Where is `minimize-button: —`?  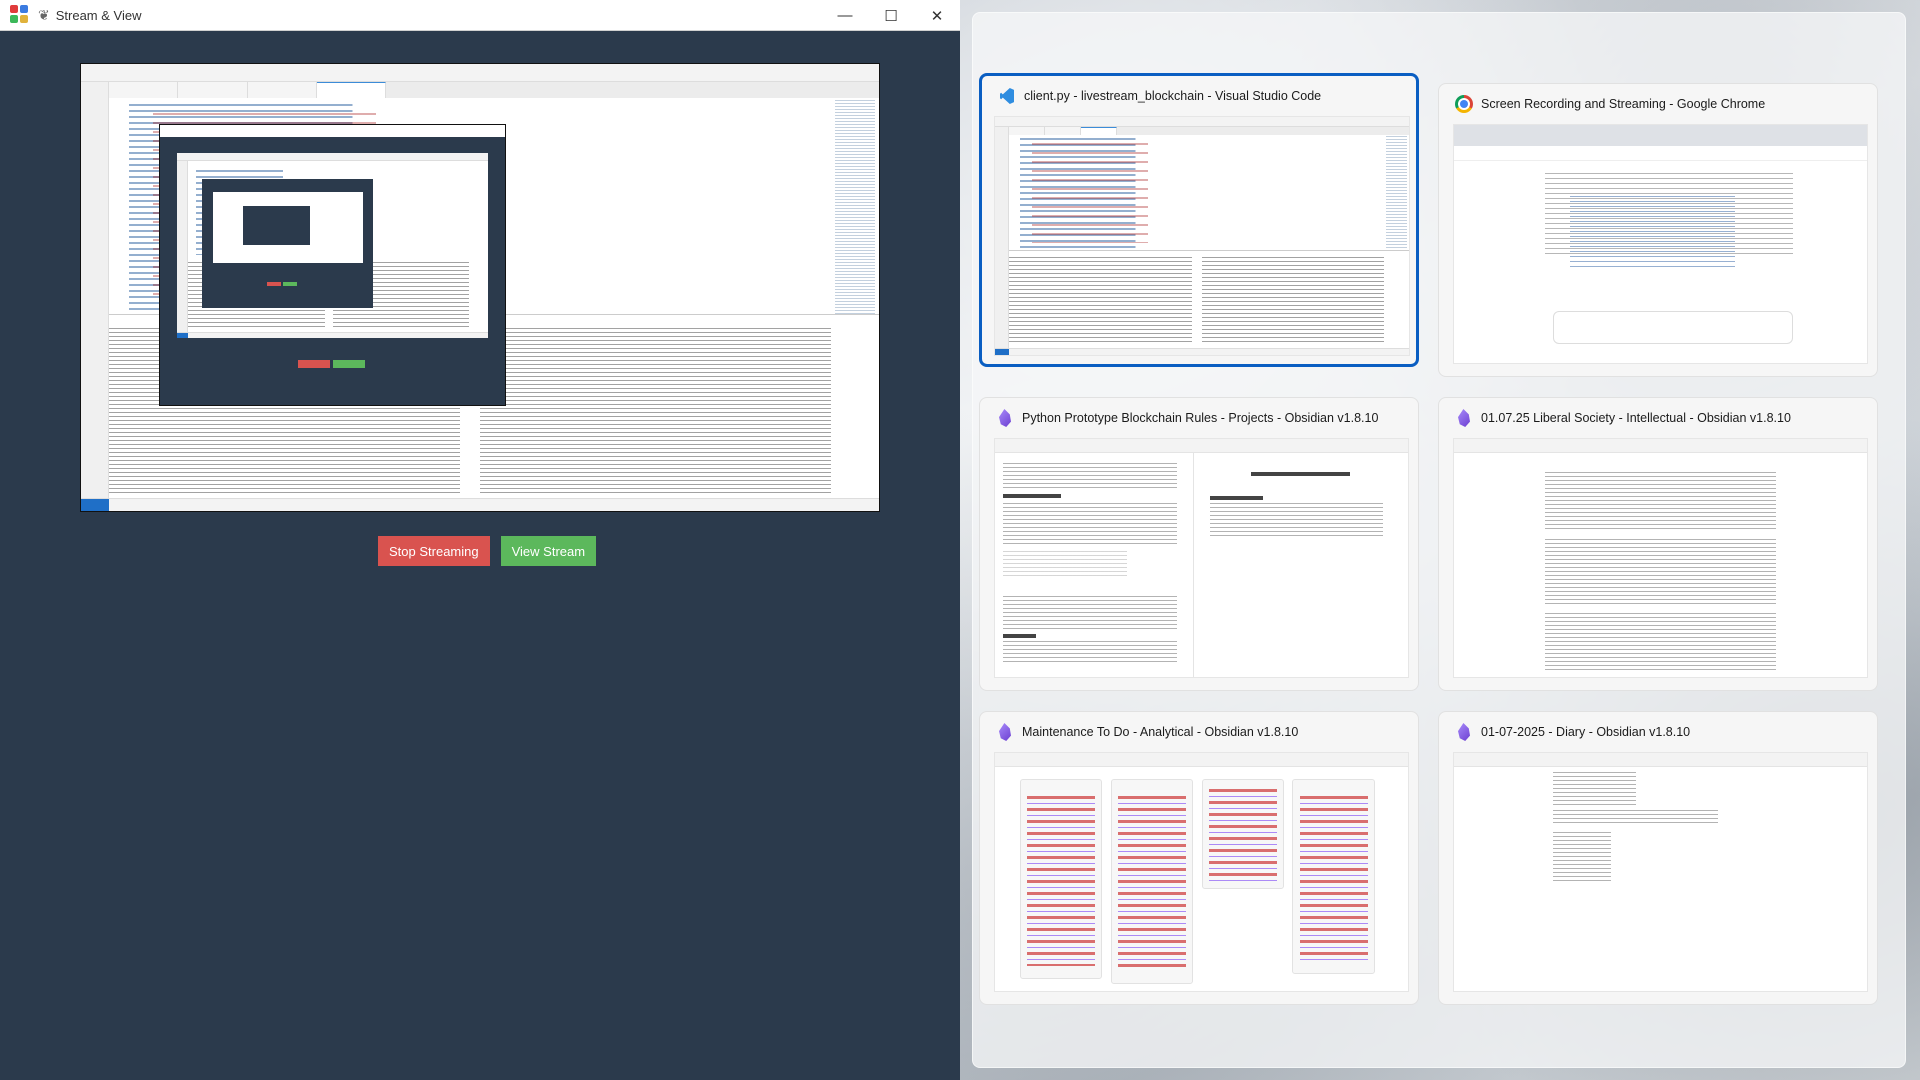 minimize-button: — is located at coordinates (845, 15).